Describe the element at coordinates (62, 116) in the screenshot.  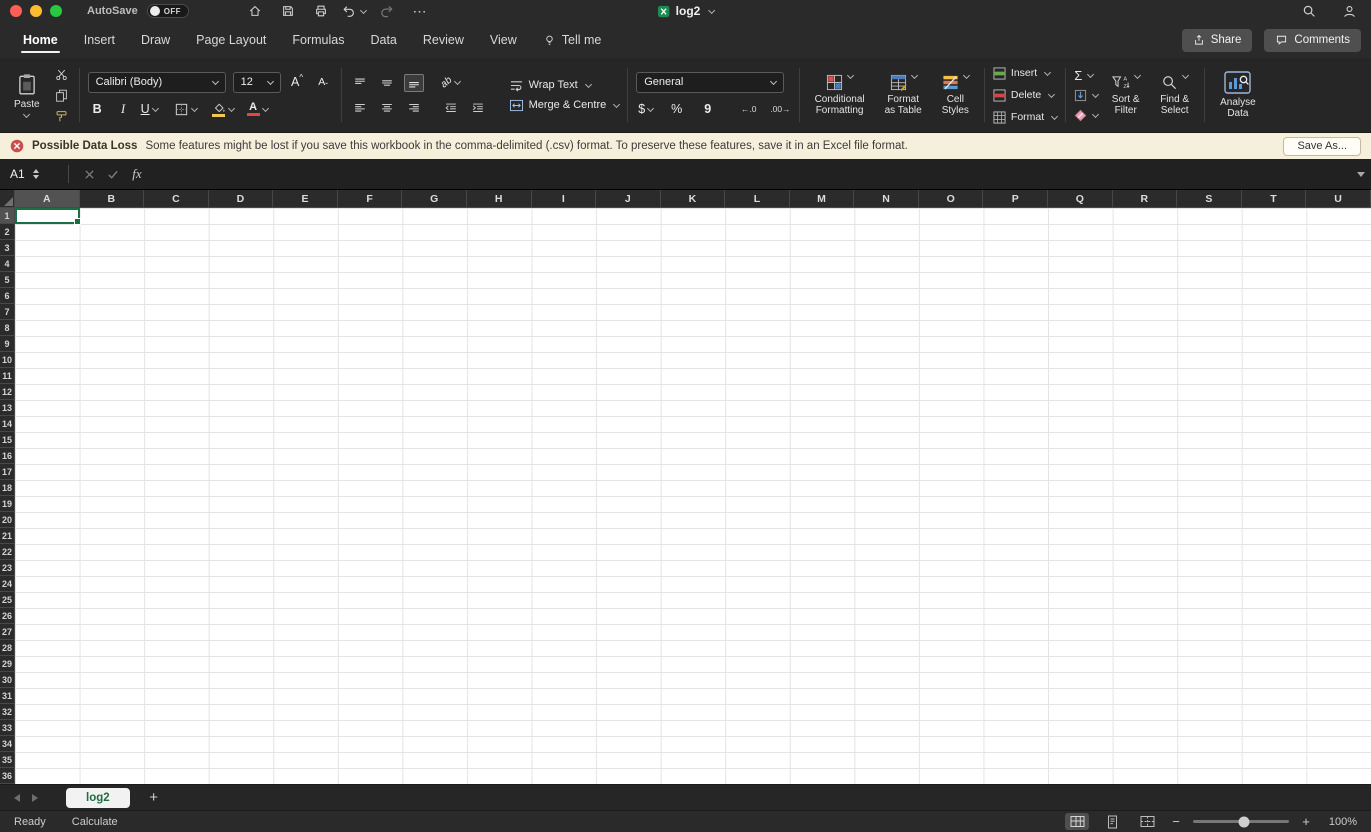
I see `format-painter-button` at that location.